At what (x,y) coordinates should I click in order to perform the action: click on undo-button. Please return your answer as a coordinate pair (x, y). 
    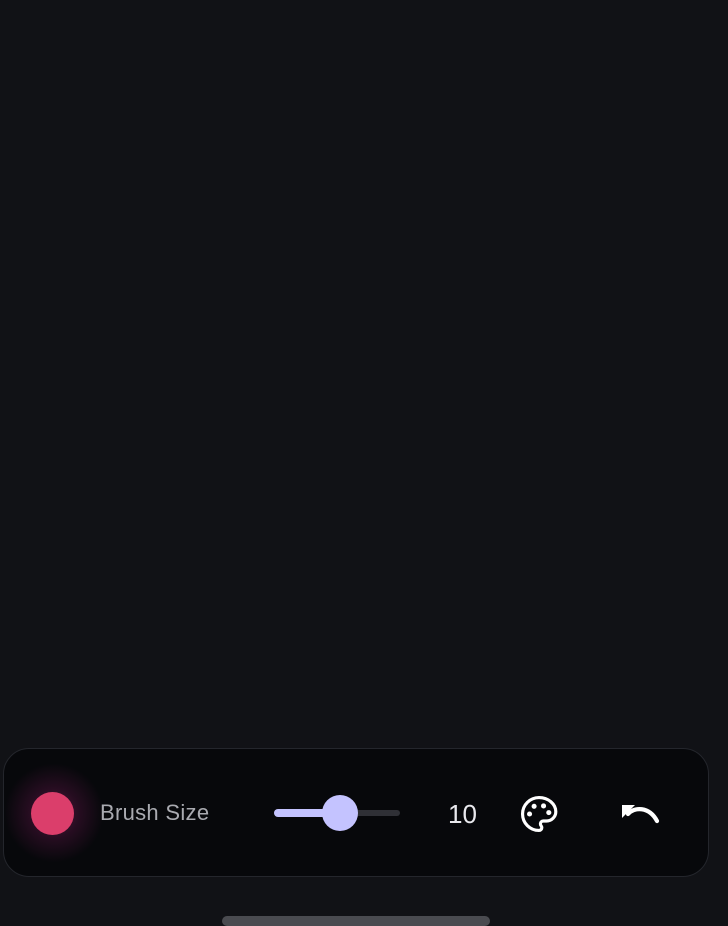
    Looking at the image, I should click on (640, 815).